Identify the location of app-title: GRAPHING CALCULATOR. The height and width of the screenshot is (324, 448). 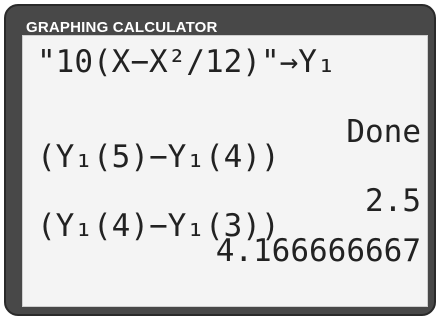
(122, 27).